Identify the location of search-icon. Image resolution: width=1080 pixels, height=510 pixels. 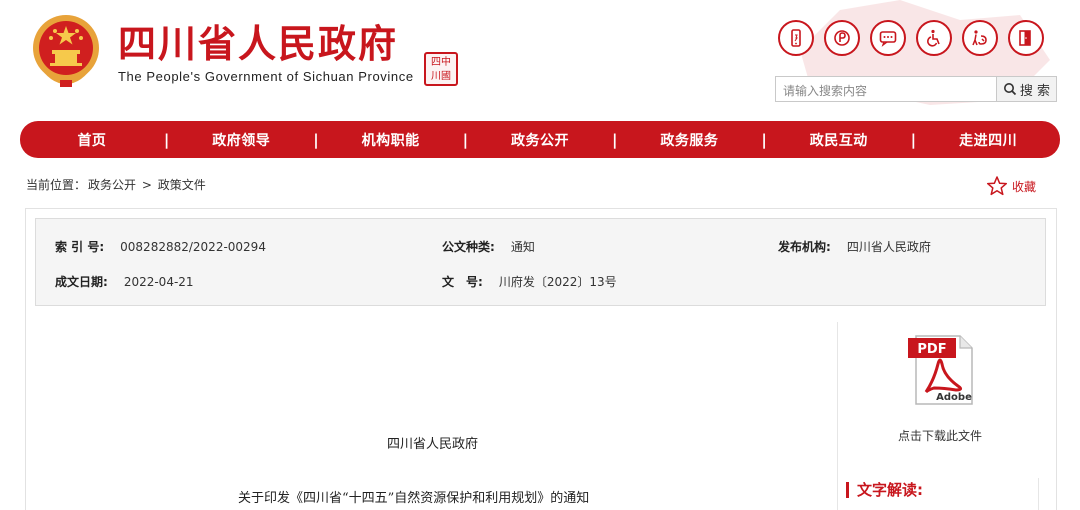
(1010, 89).